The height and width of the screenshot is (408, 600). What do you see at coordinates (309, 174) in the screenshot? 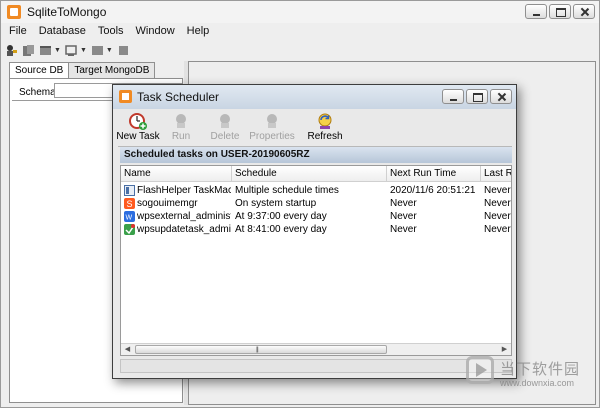
I see `column-schedule: Schedule` at bounding box center [309, 174].